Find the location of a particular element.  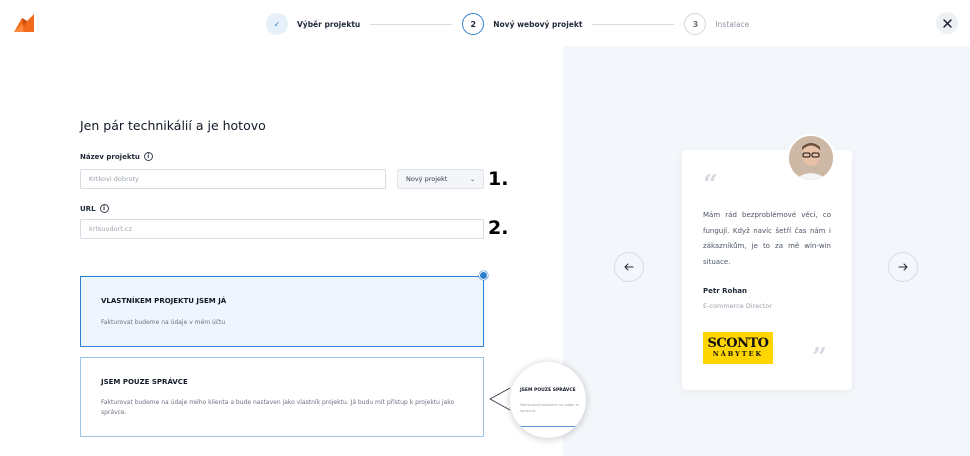

owner-option-description: Fakturovat budeme na údaje v mém účtu is located at coordinates (163, 322).